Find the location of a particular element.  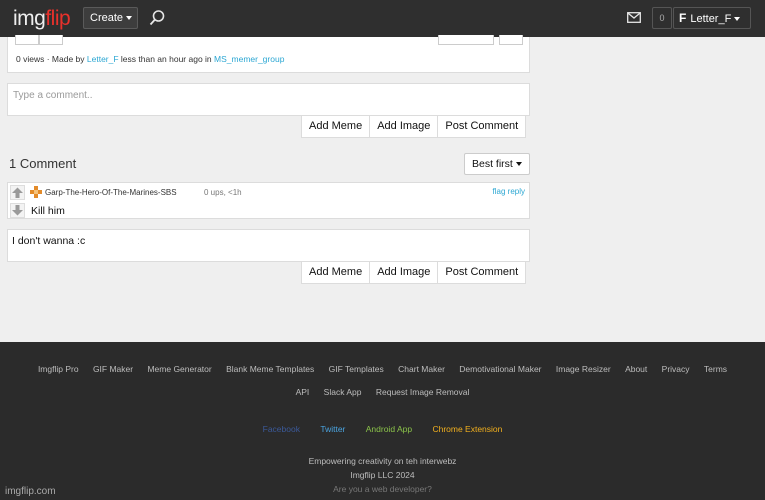

partial-select-right is located at coordinates (466, 40).